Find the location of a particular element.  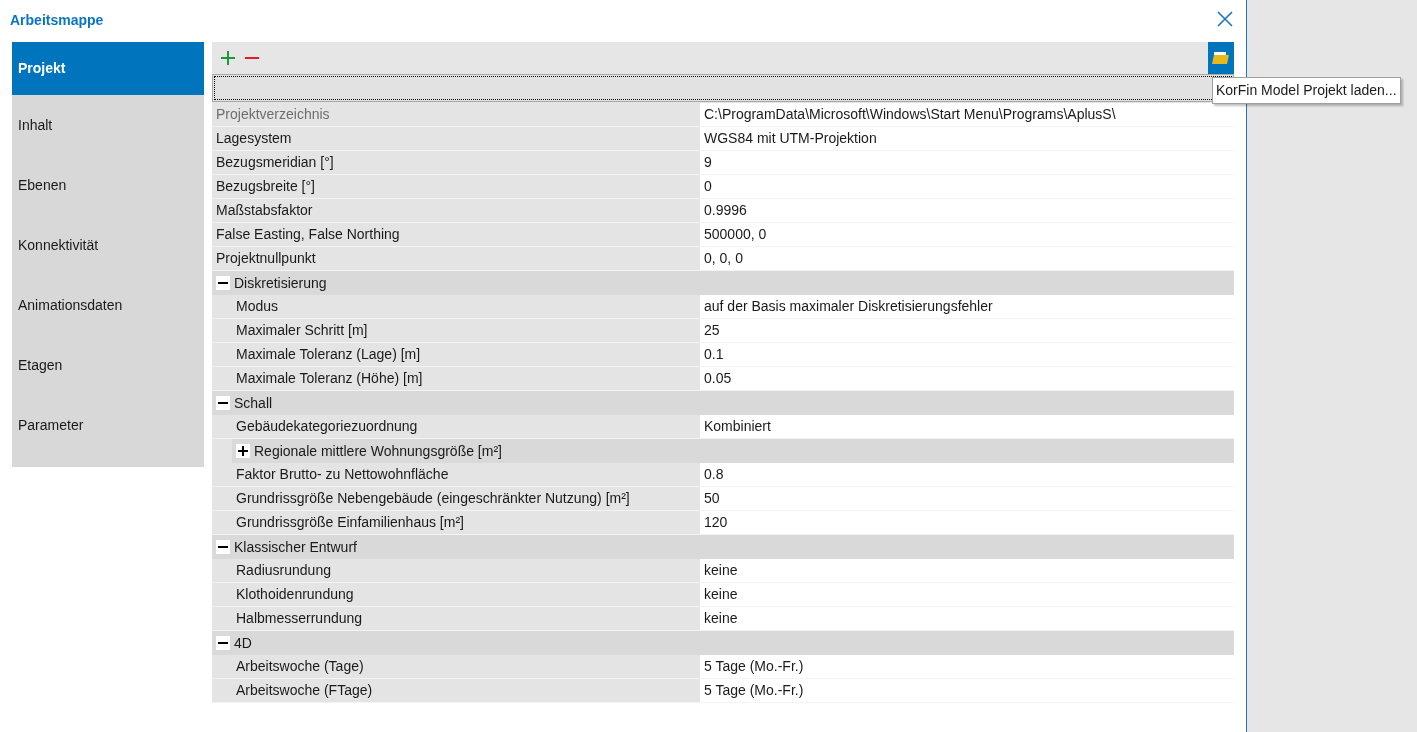

sidebar-tab: Projekt is located at coordinates (108, 68).